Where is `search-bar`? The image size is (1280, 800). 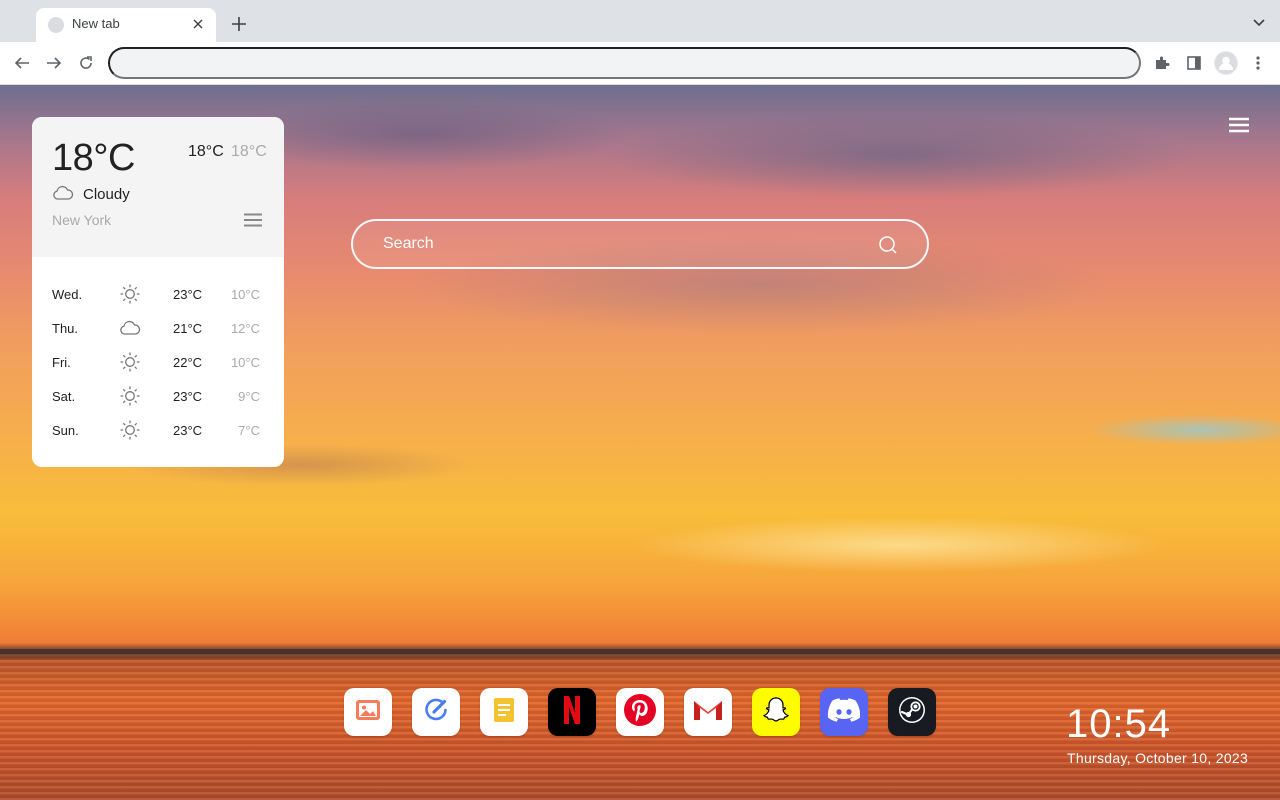 search-bar is located at coordinates (640, 244).